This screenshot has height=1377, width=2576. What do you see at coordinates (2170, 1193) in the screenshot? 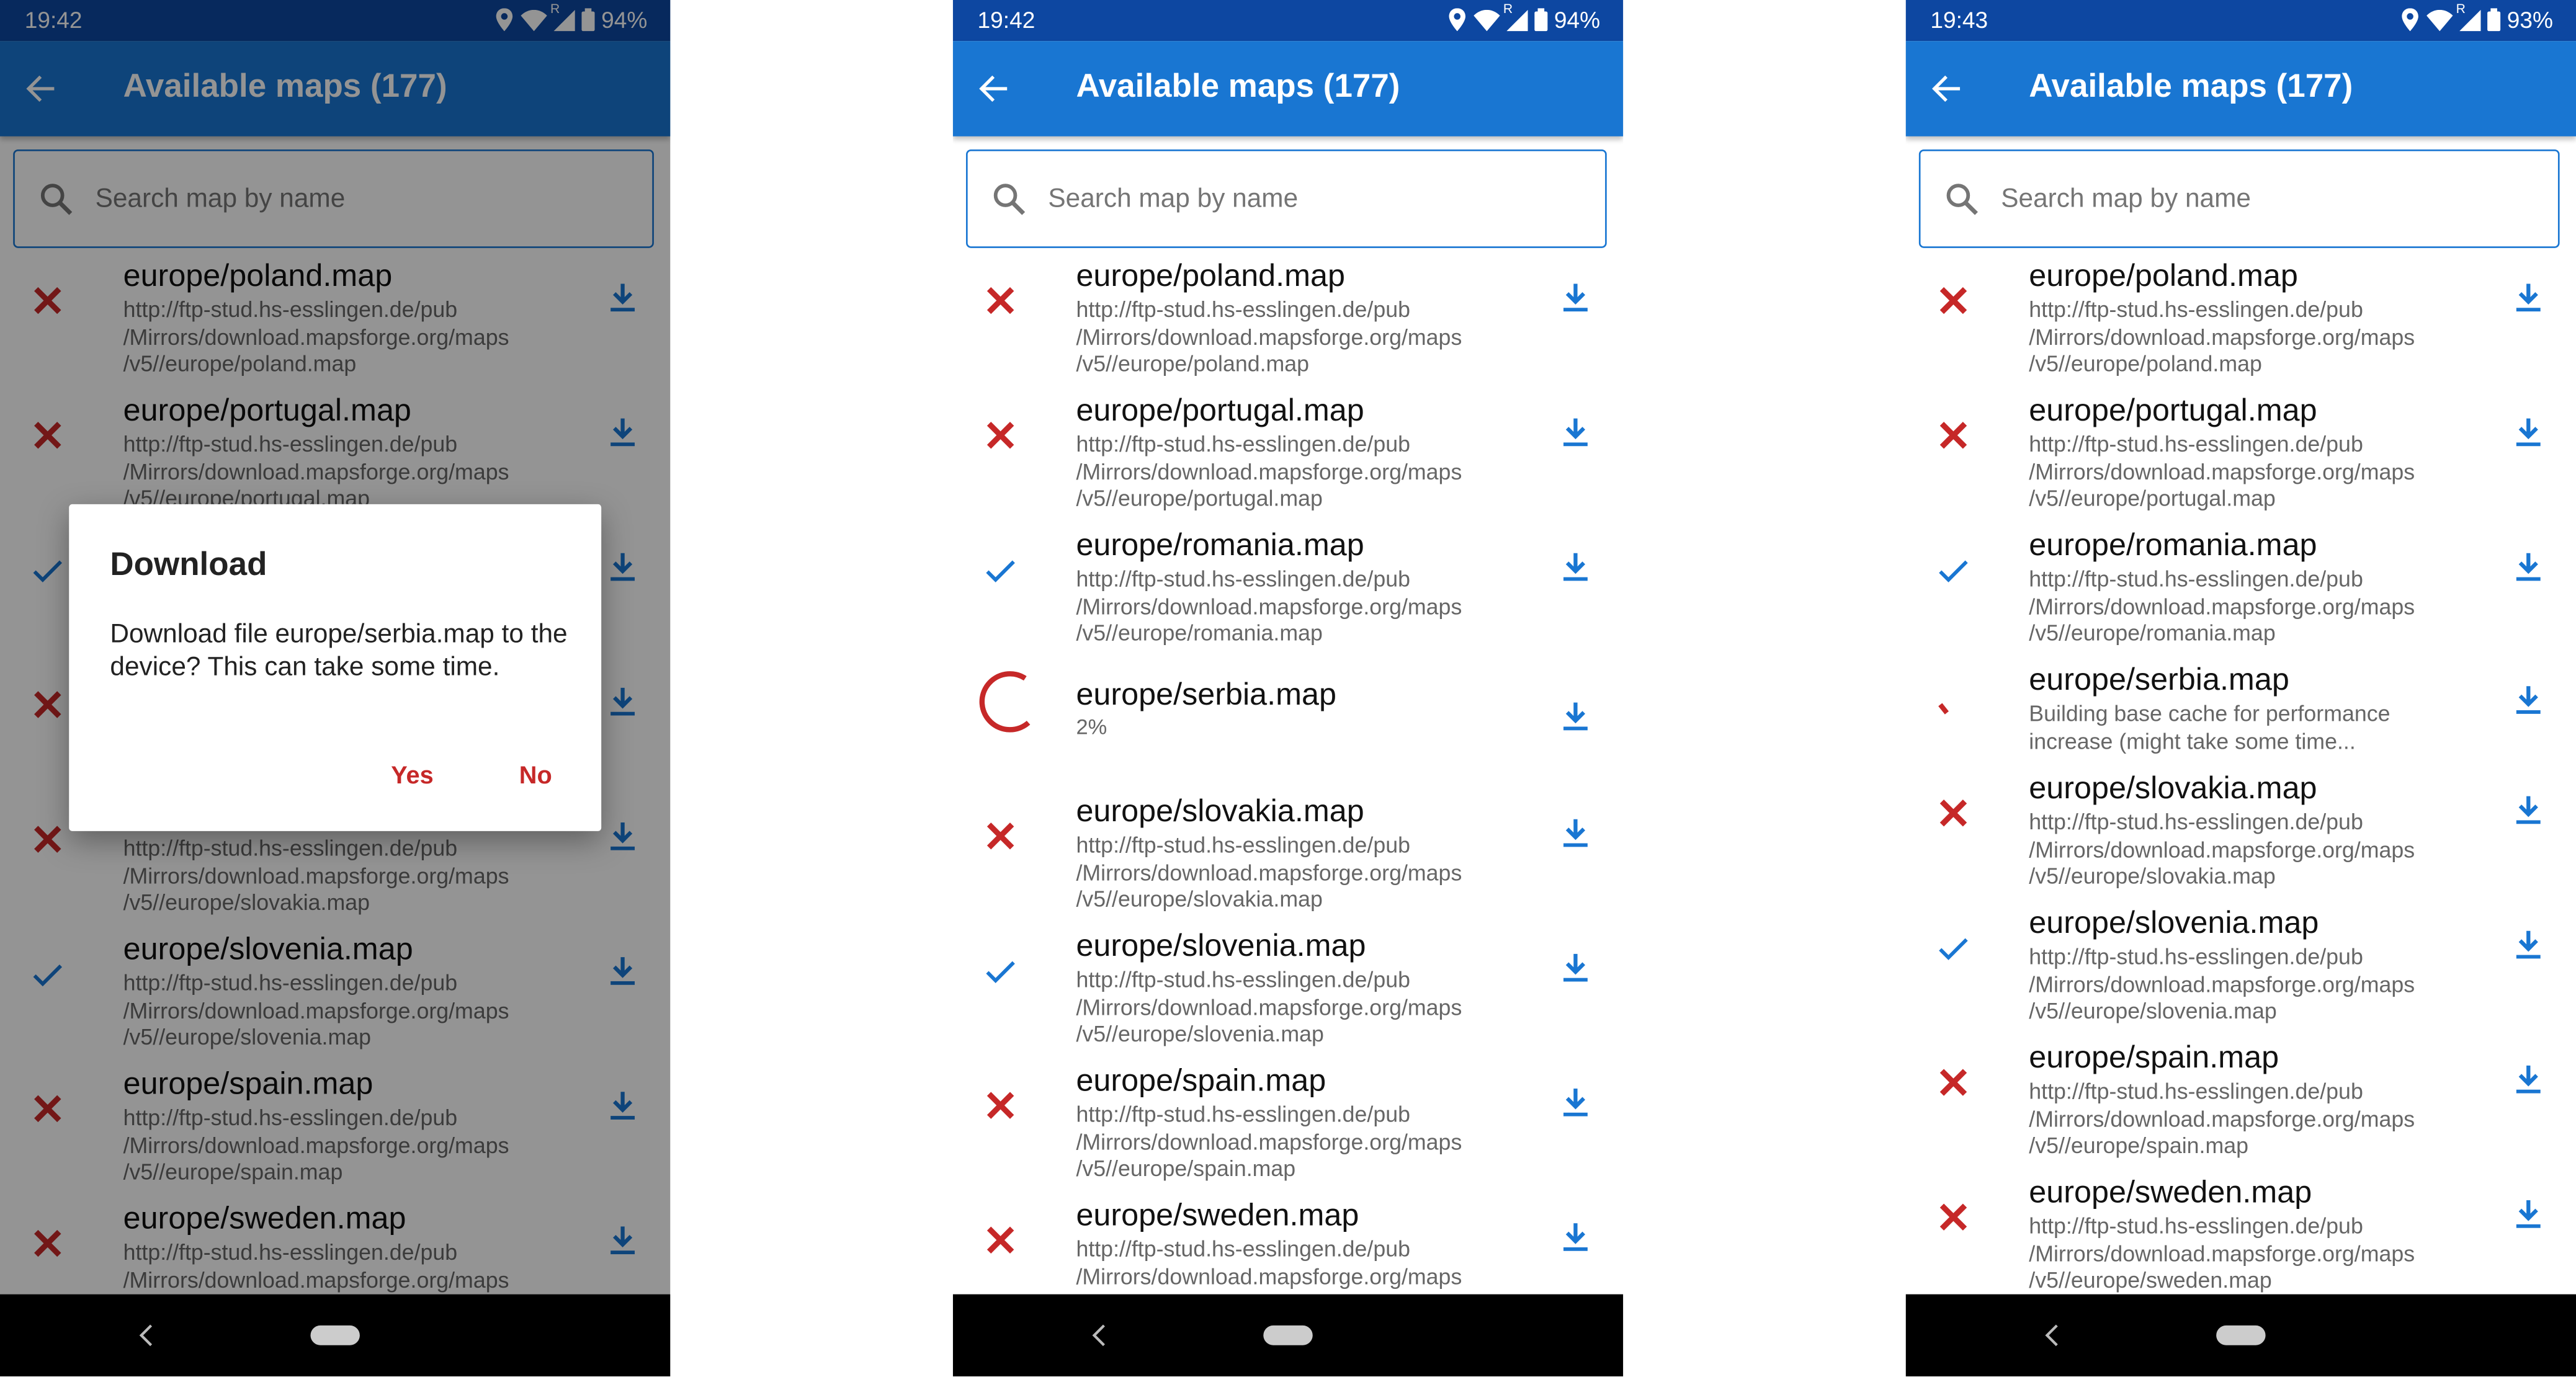
I see `map-title: europe/sweden.map` at bounding box center [2170, 1193].